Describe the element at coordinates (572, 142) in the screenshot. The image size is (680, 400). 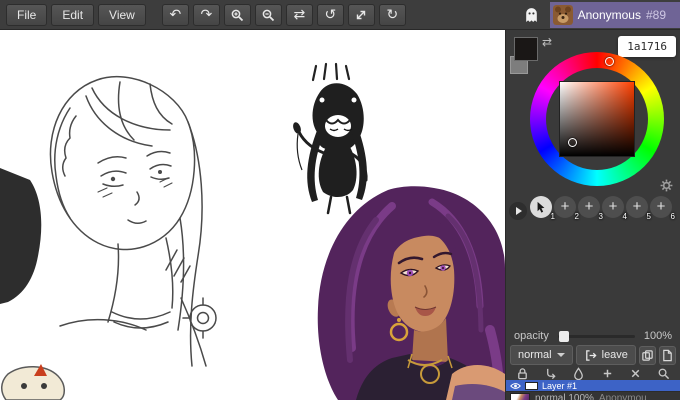
I see `sv-selector` at that location.